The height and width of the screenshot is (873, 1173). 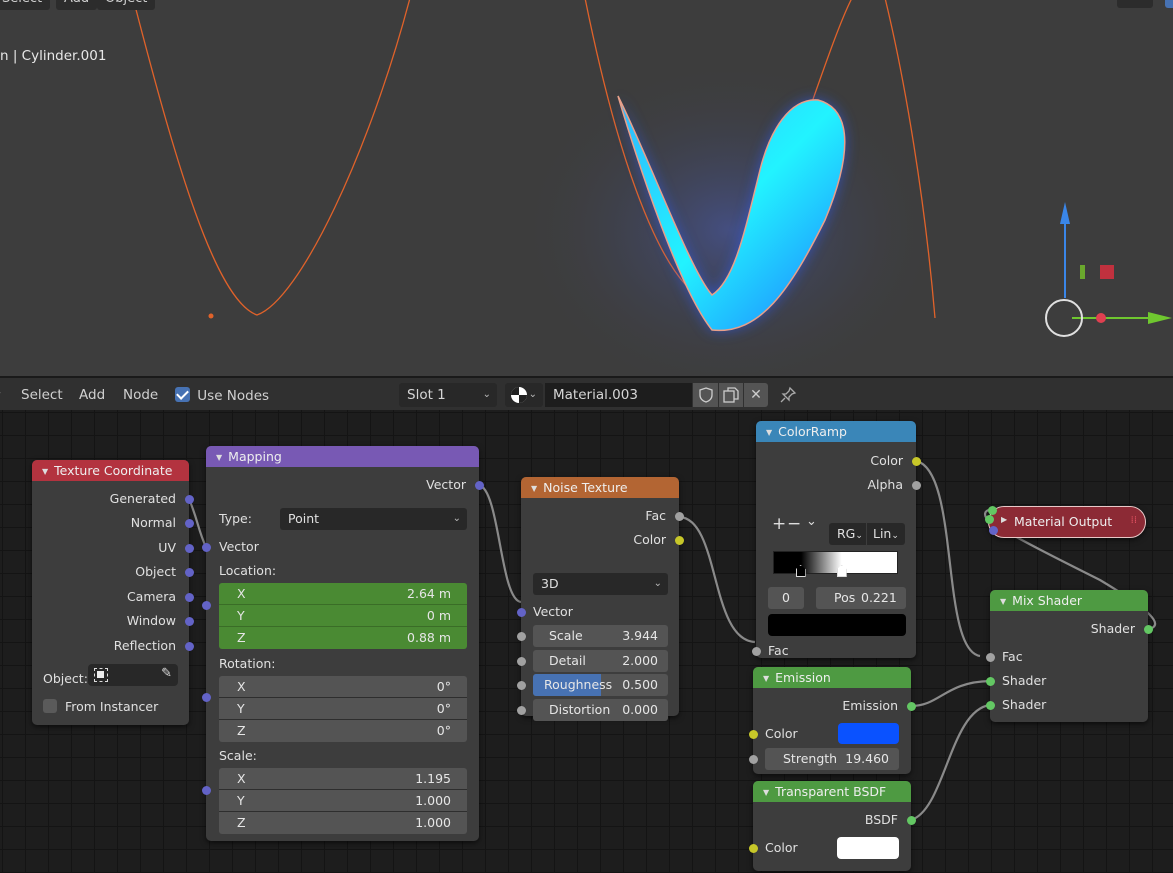 What do you see at coordinates (868, 848) in the screenshot?
I see `transparent-color-swatch` at bounding box center [868, 848].